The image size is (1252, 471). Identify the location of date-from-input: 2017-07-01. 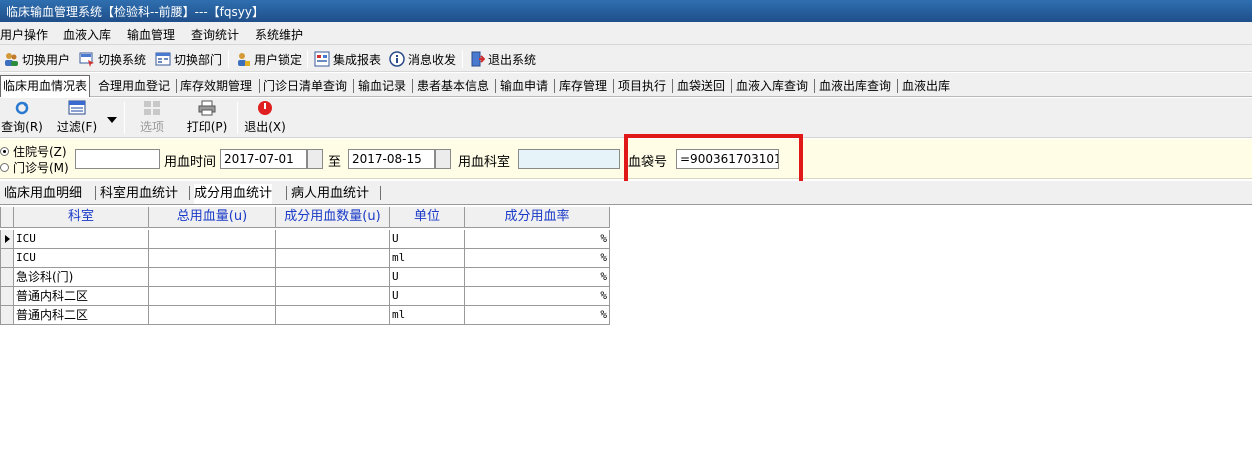
(263, 159).